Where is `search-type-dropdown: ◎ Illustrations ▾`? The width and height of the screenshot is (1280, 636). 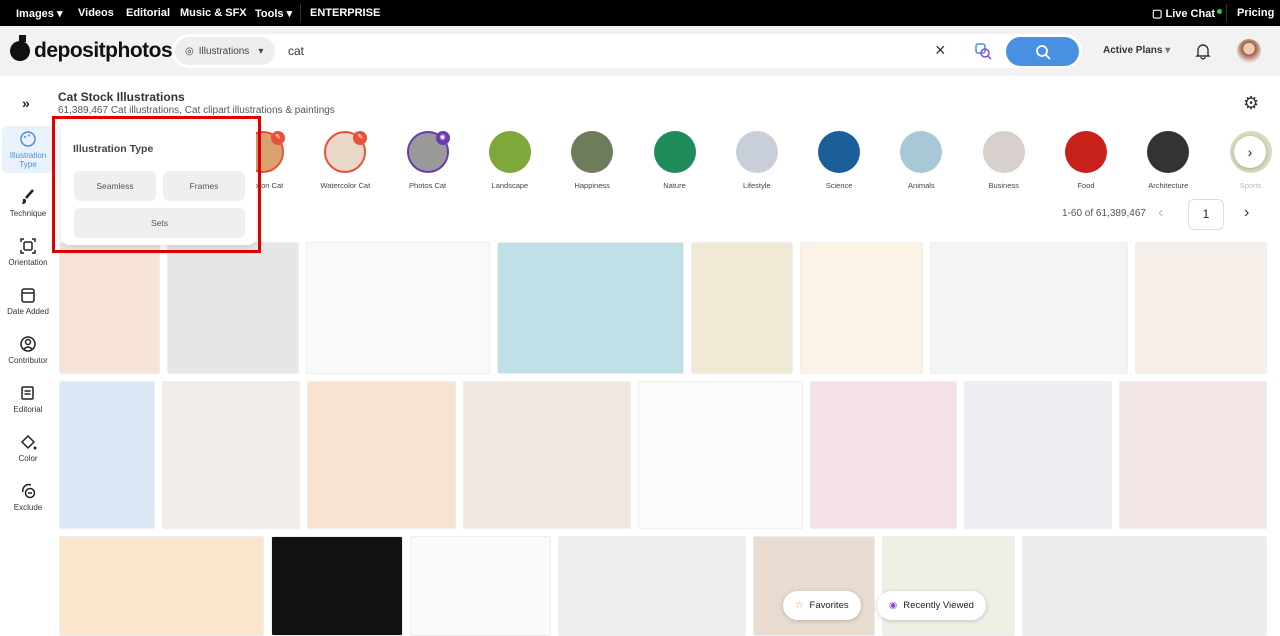
search-type-dropdown: ◎ Illustrations ▾ is located at coordinates (225, 51).